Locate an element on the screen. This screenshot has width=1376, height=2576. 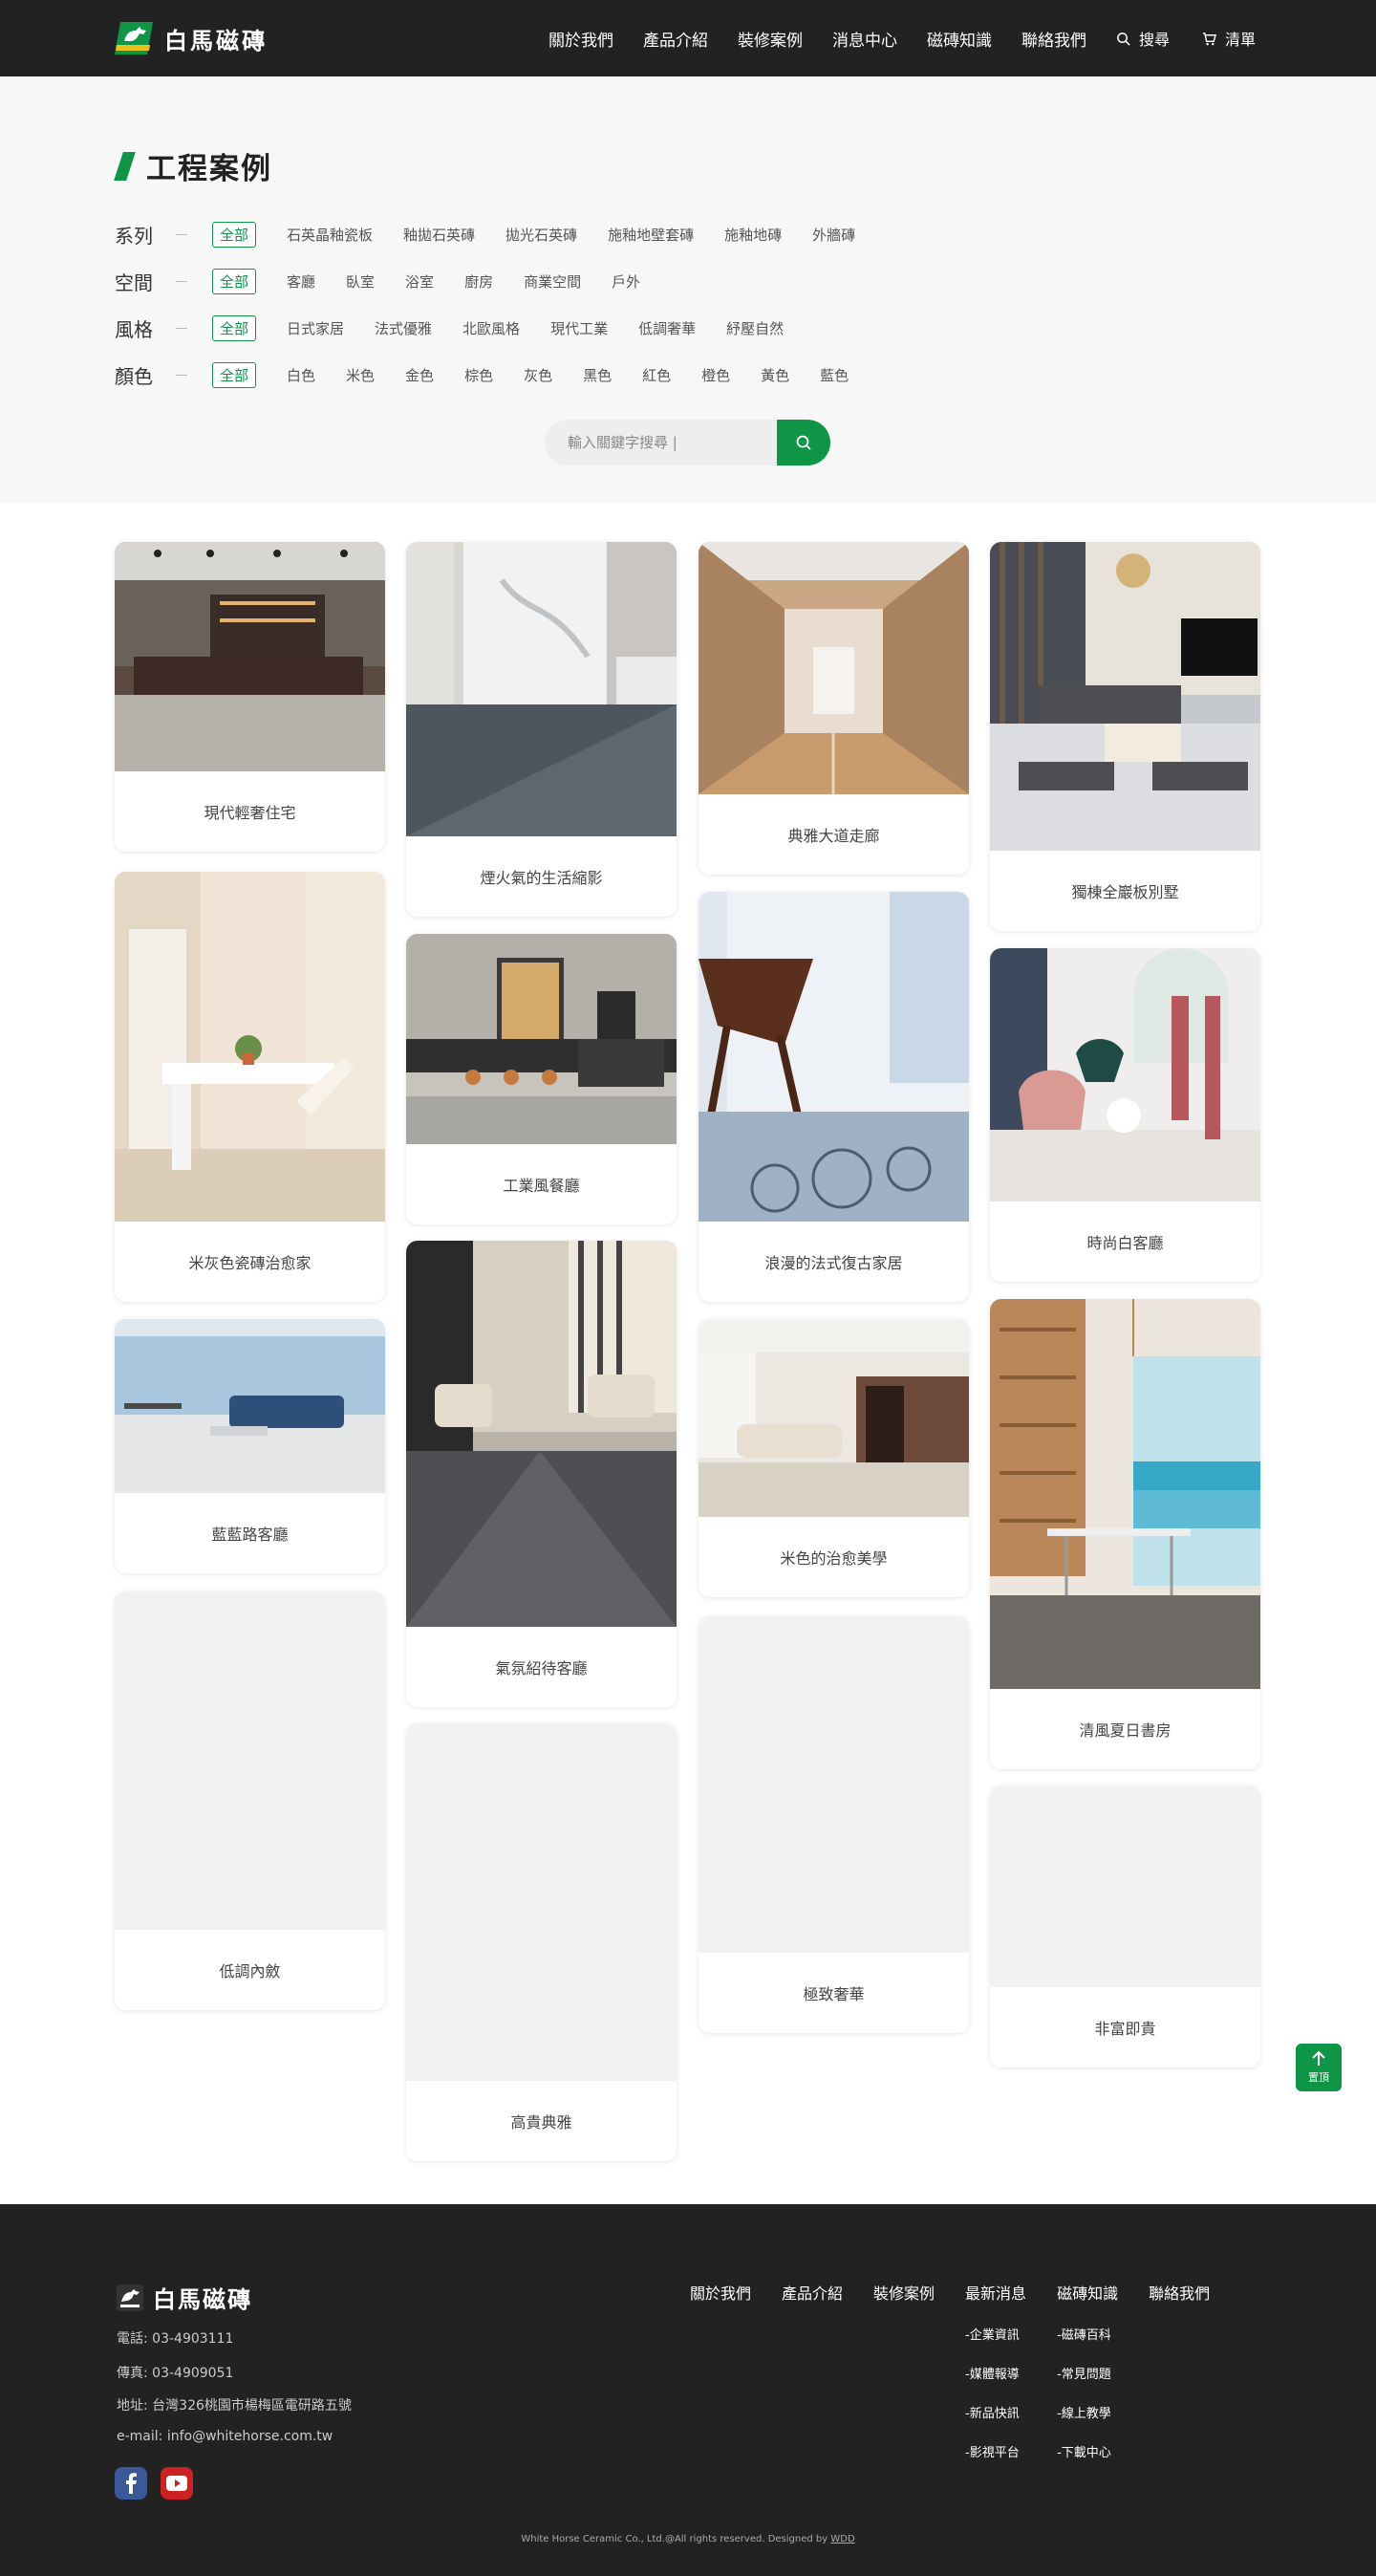
footer-nav-products: 產品介紹 is located at coordinates (813, 2292).